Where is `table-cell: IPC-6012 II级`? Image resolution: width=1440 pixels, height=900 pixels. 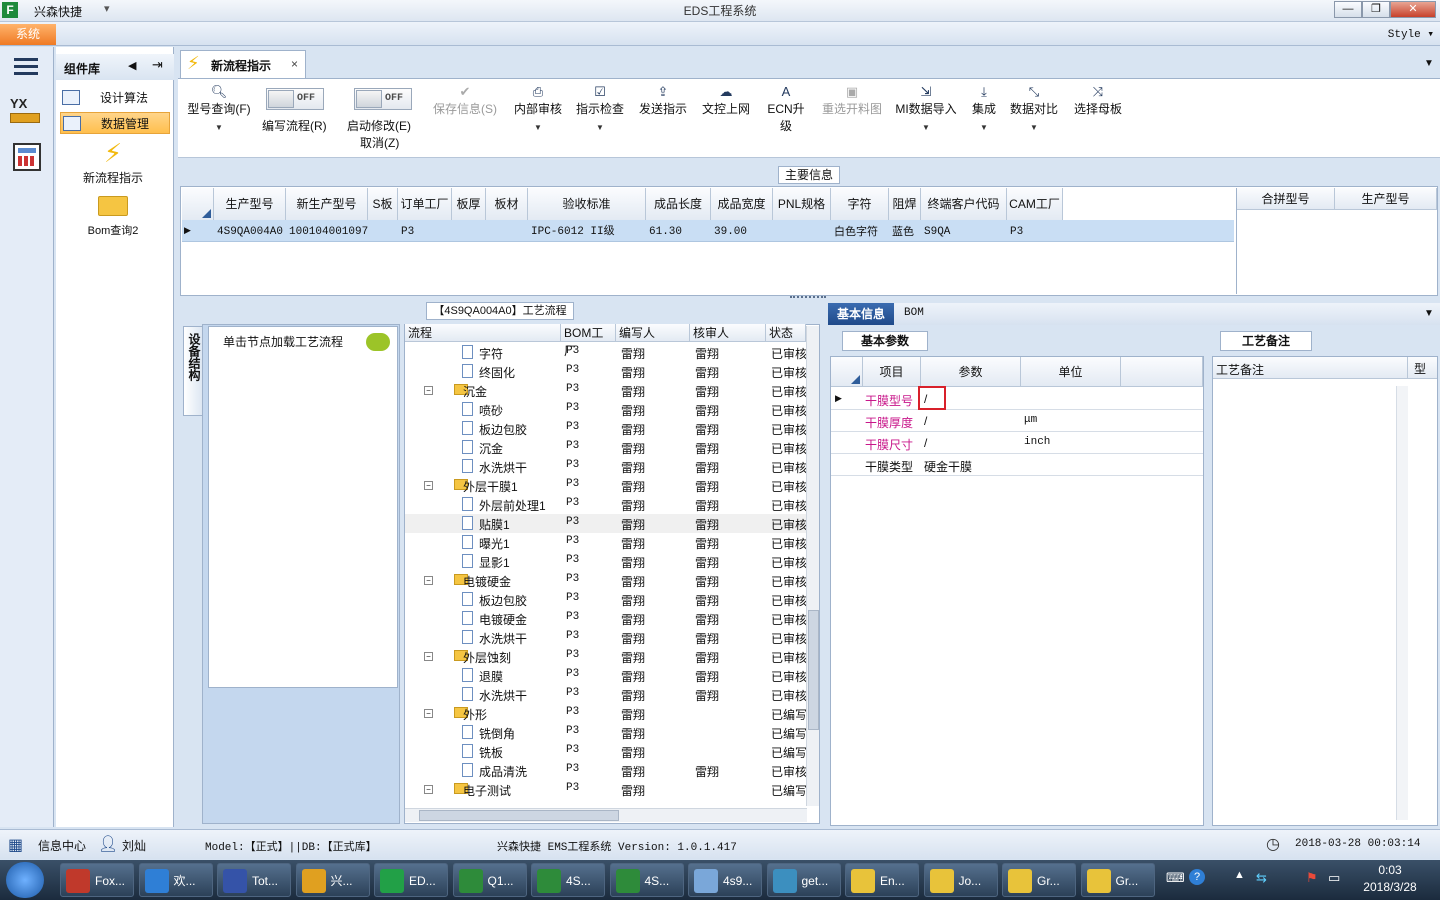 table-cell: IPC-6012 II级 is located at coordinates (587, 232).